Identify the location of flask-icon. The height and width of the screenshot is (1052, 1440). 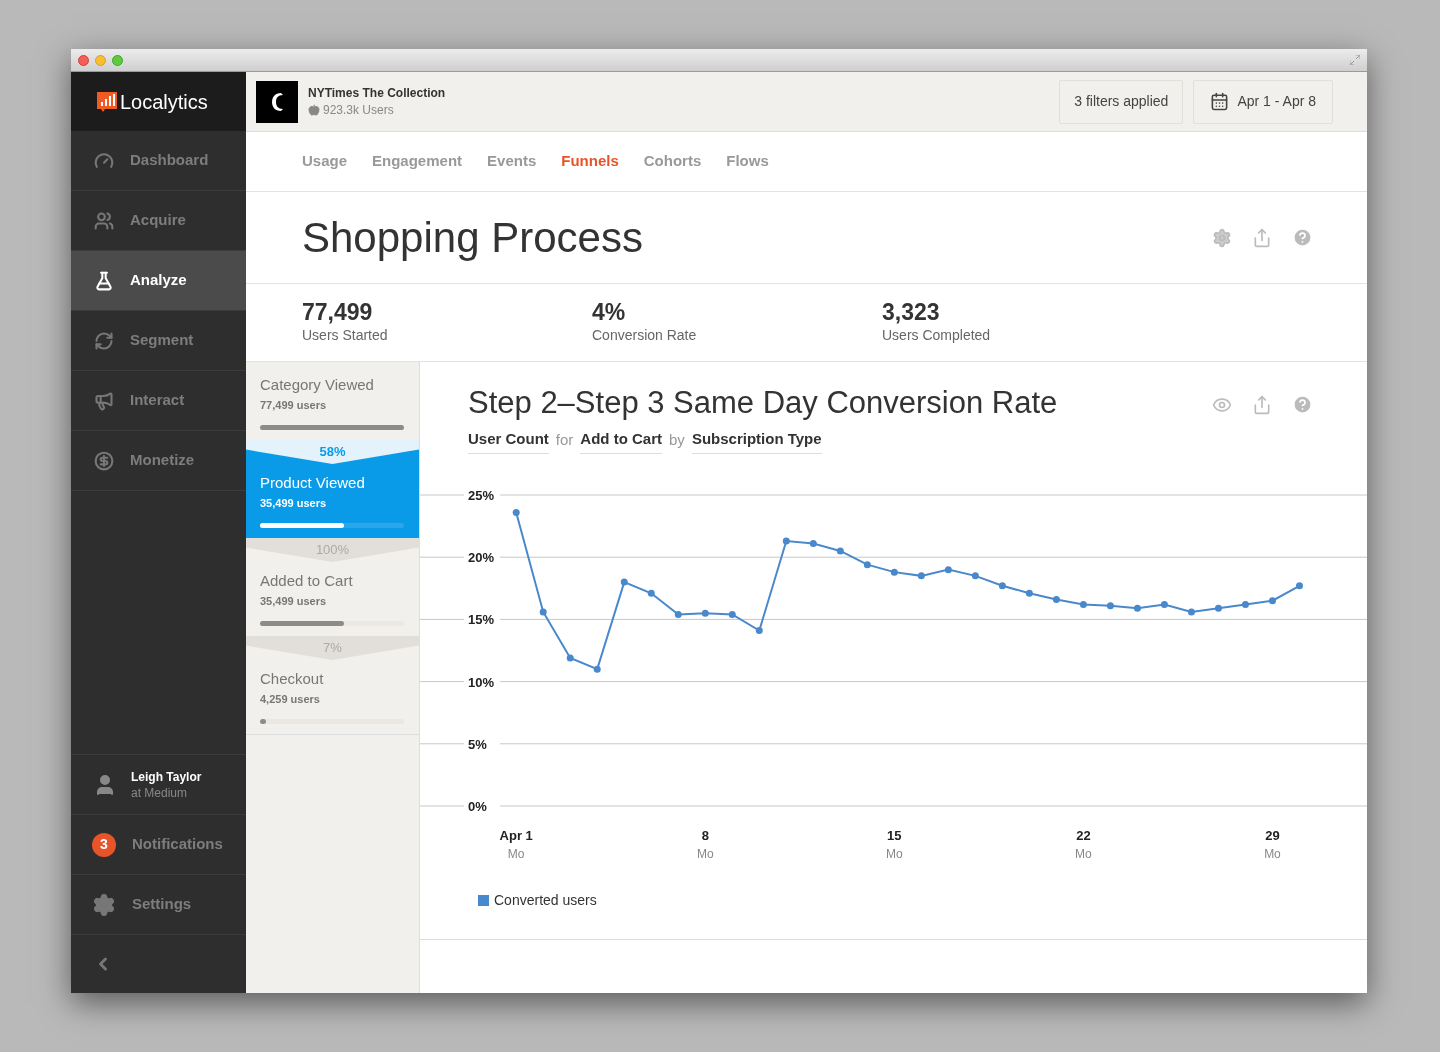
(104, 280).